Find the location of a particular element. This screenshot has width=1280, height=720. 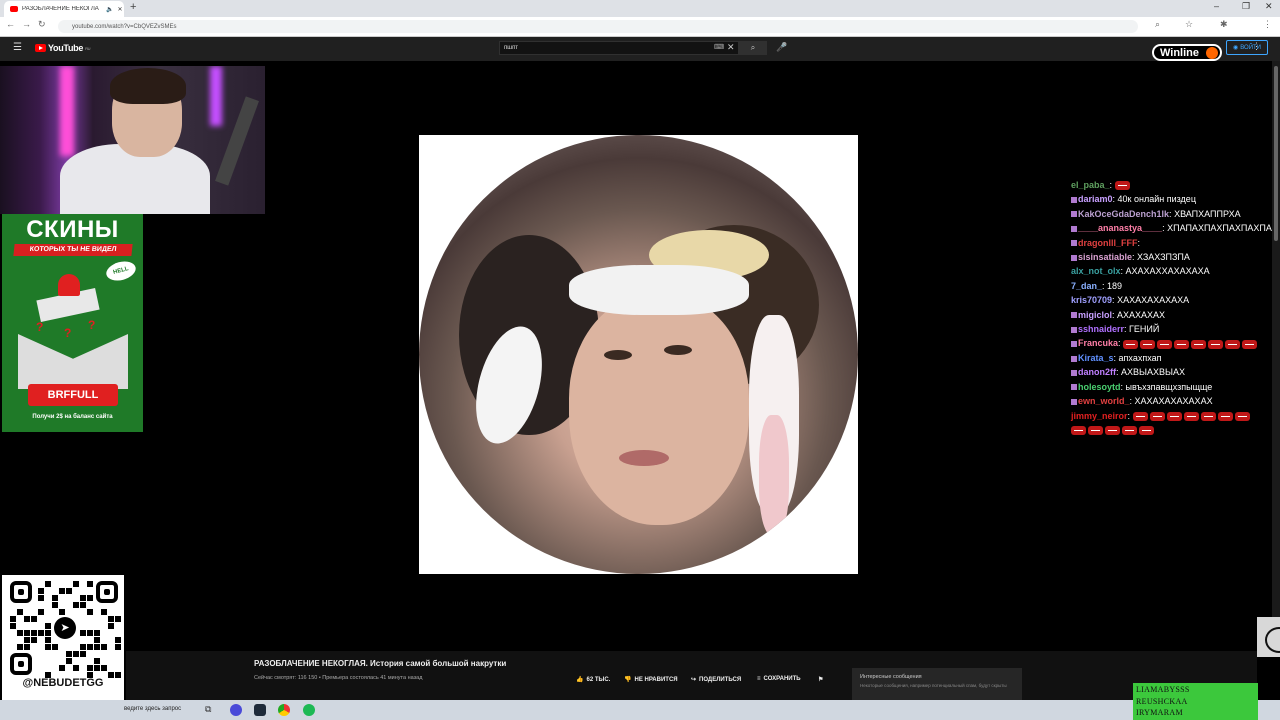

youtube-logo: YouTube RU is located at coordinates (63, 48).